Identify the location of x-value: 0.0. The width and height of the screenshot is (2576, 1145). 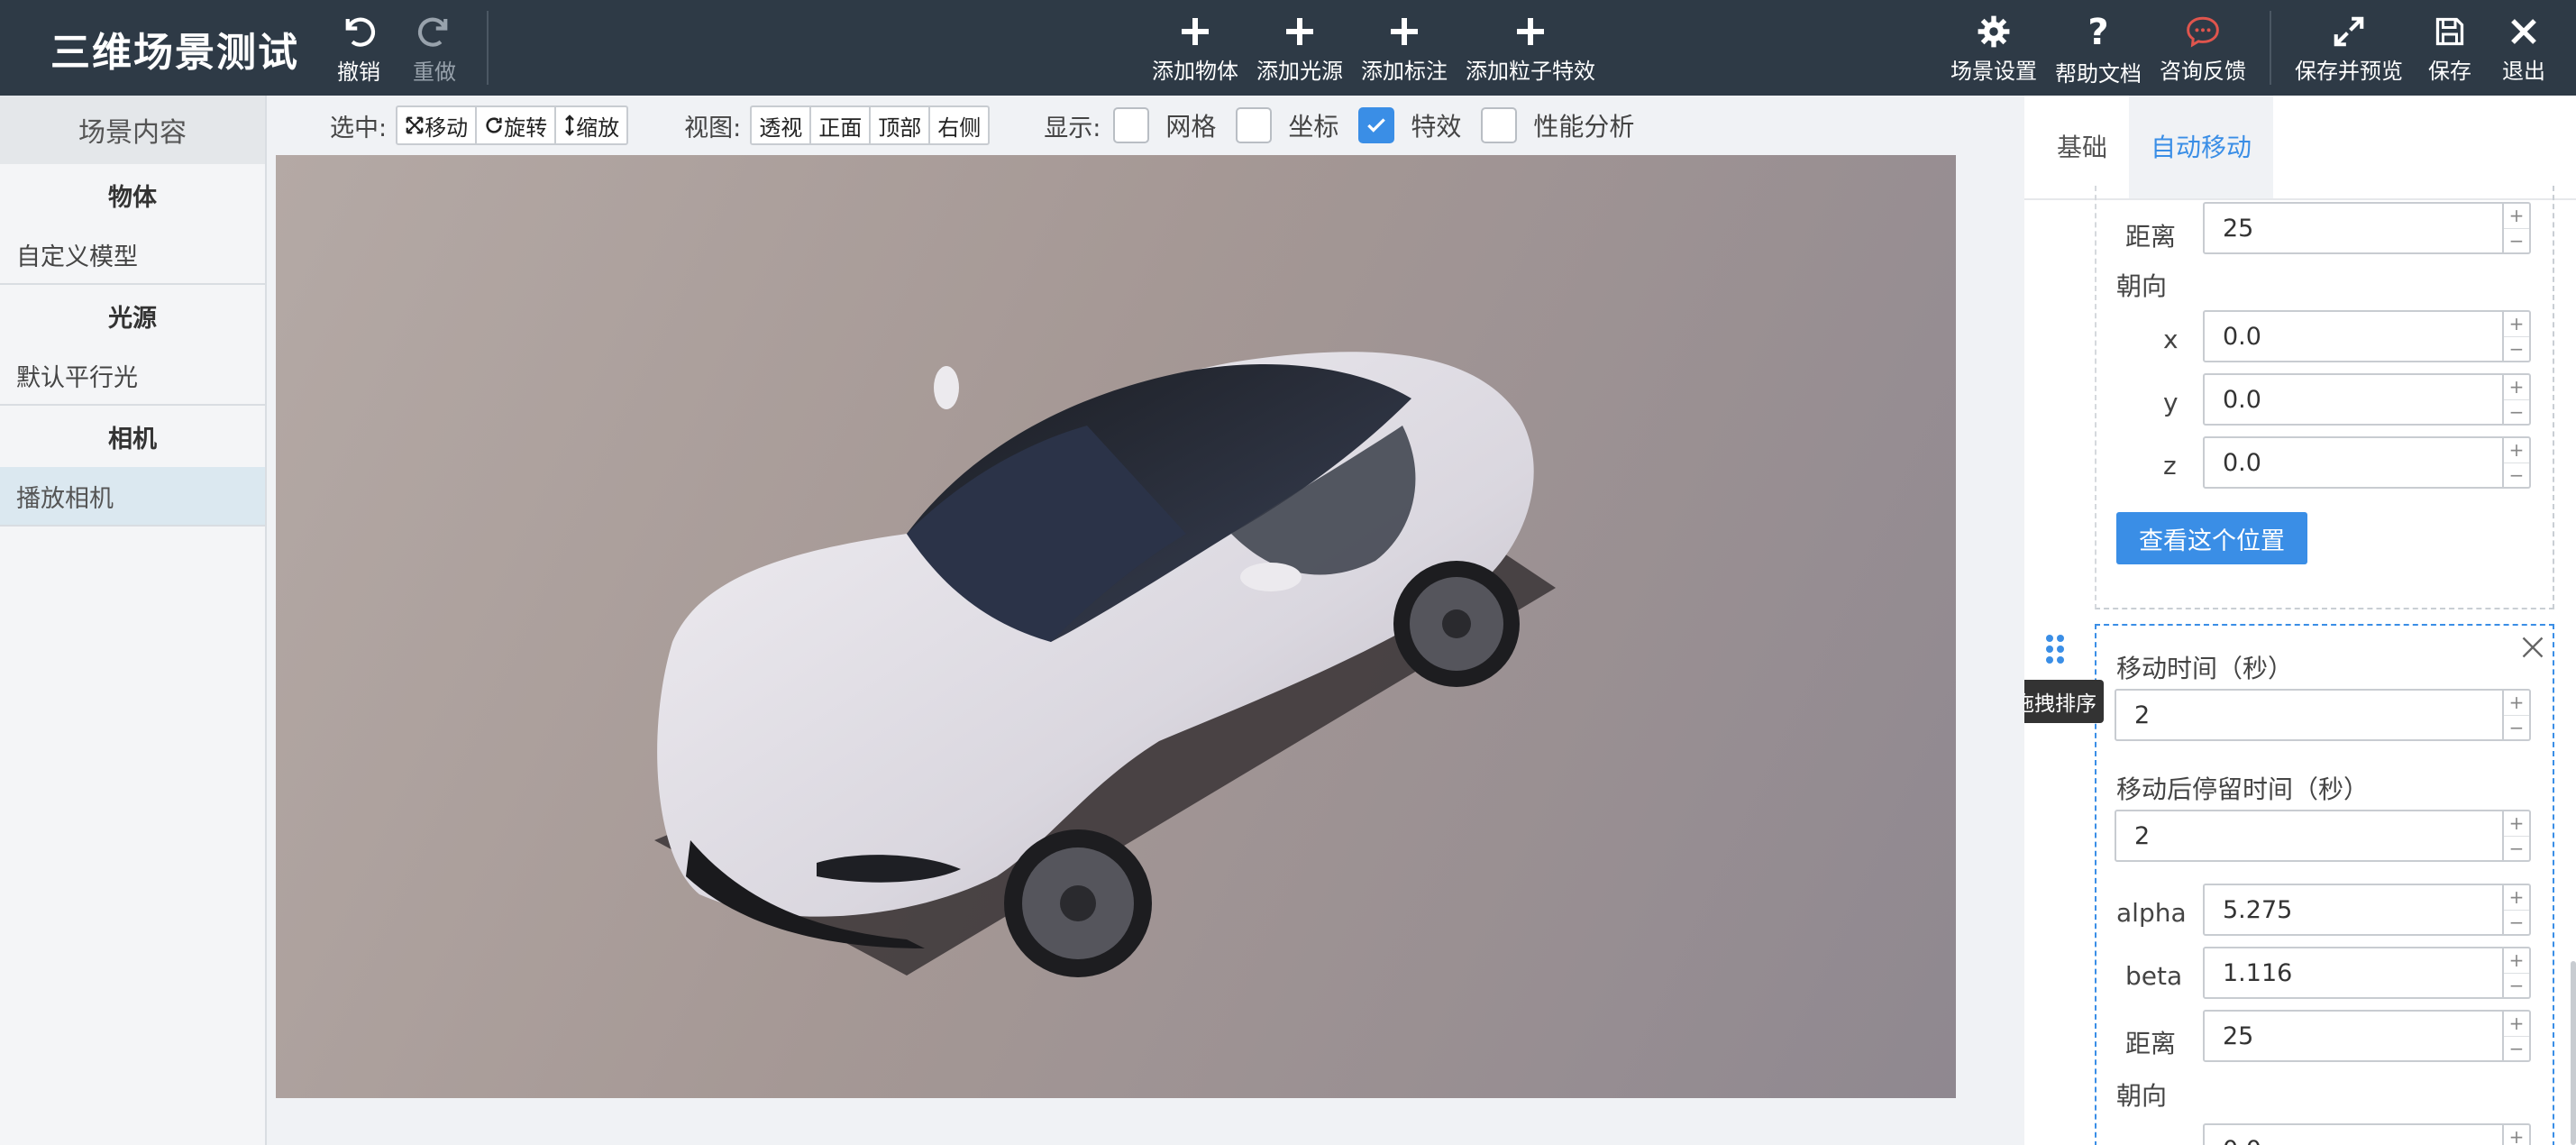
(2242, 336).